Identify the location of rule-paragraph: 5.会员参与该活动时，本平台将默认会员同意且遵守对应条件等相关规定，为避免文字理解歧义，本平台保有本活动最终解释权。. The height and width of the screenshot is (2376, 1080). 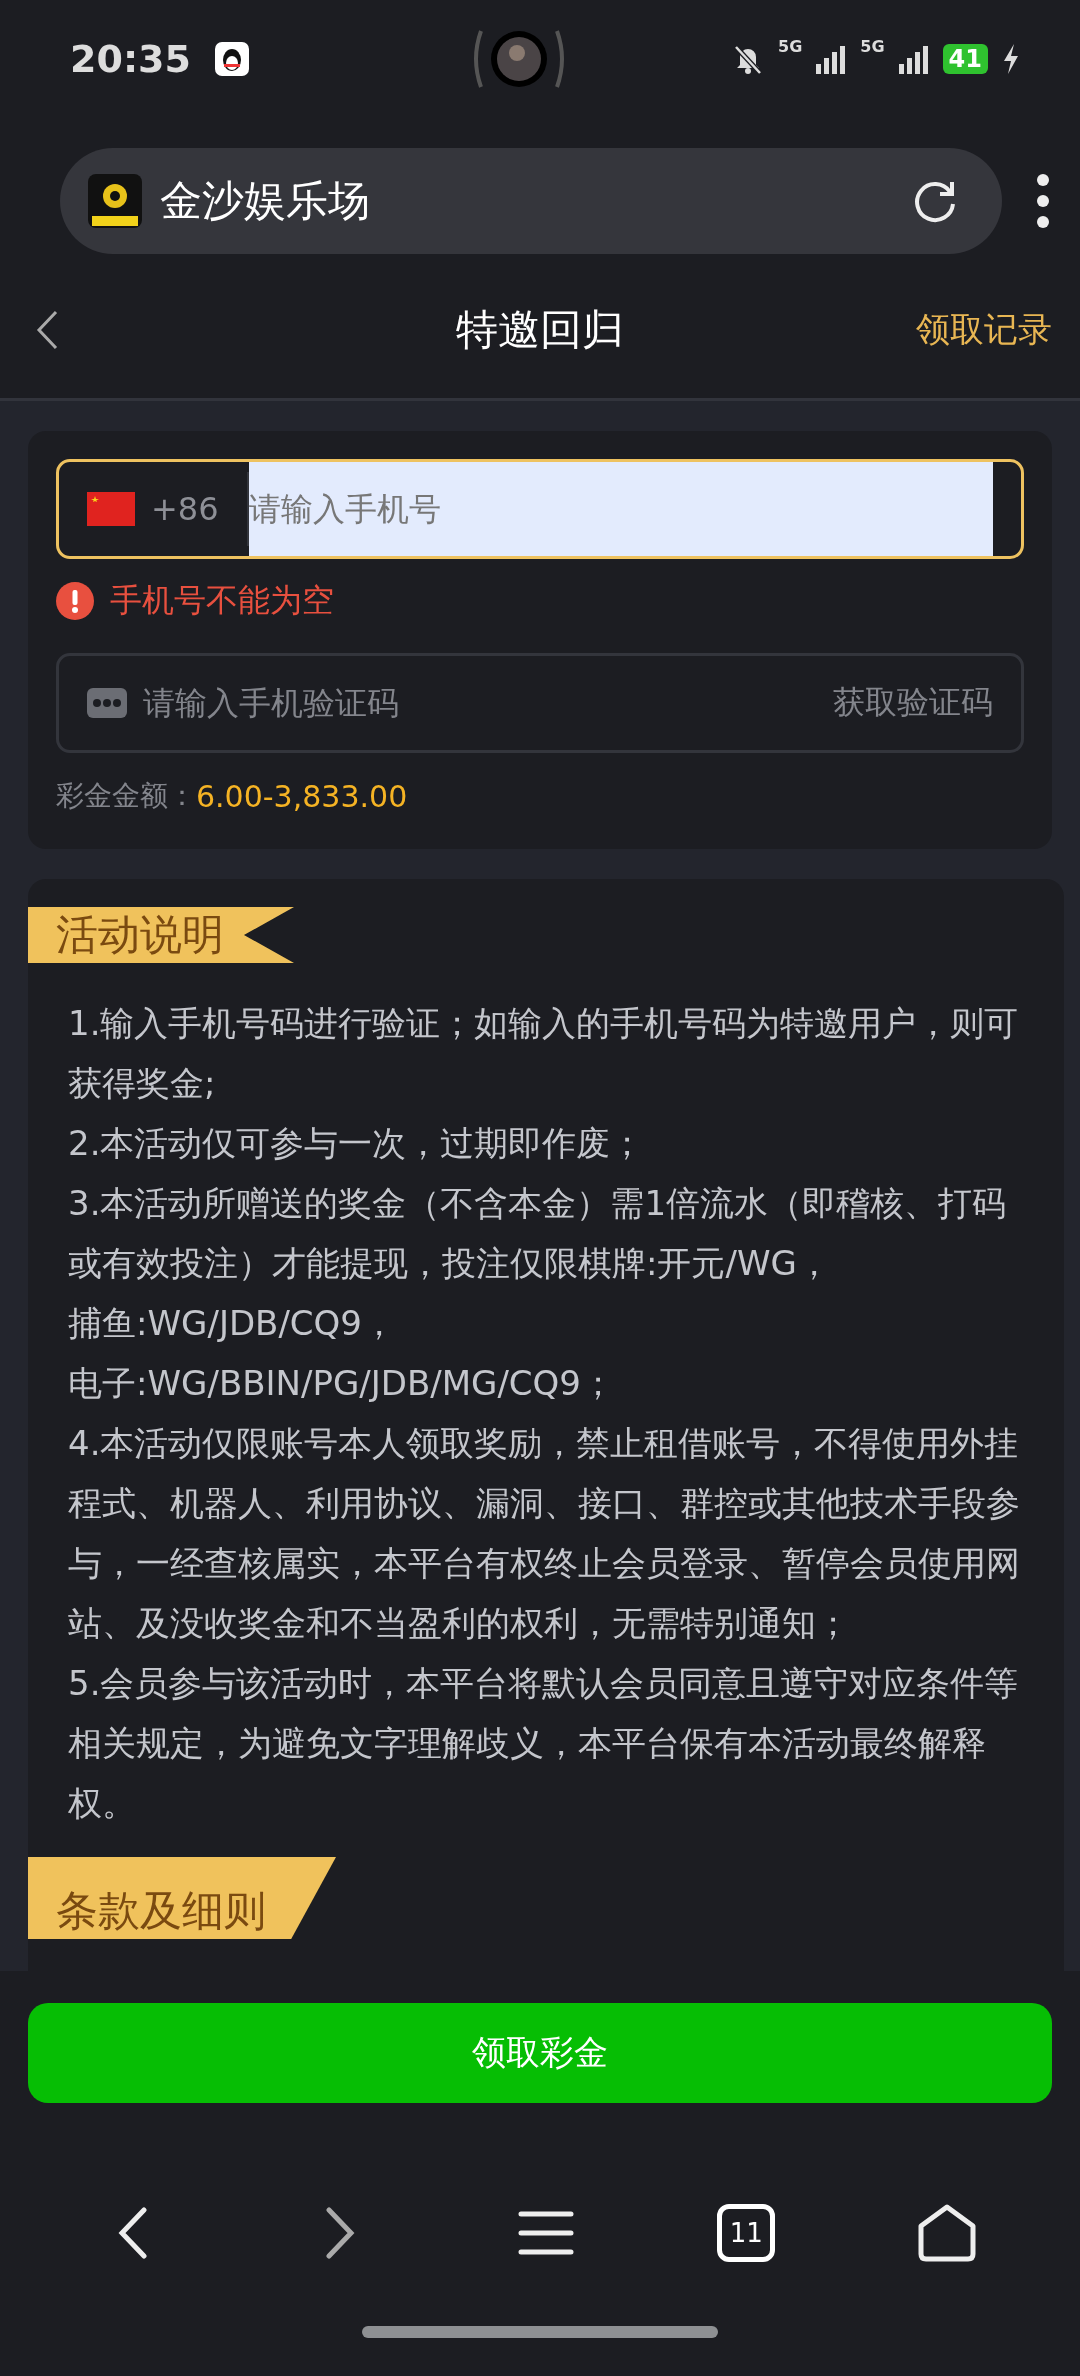
(544, 1743).